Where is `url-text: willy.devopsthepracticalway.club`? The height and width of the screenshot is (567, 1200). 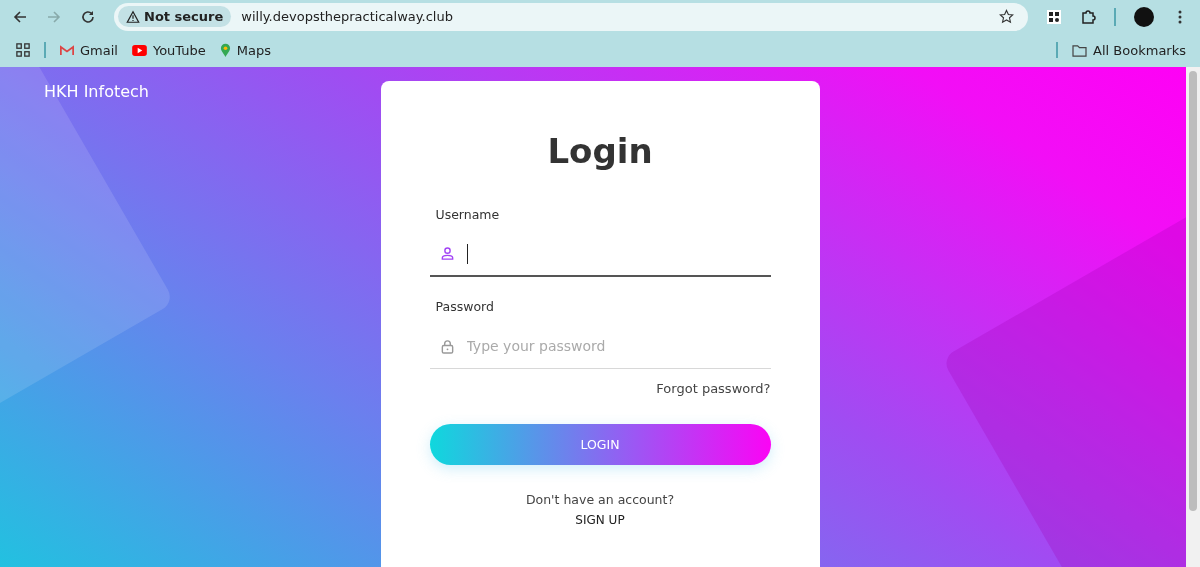 url-text: willy.devopsthepracticalway.club is located at coordinates (347, 16).